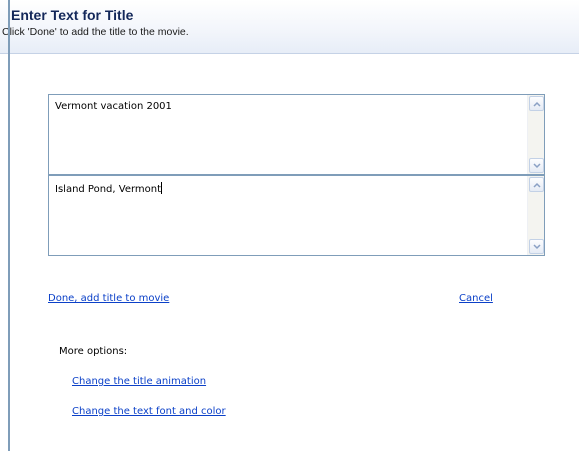 The image size is (579, 451). Describe the element at coordinates (108, 298) in the screenshot. I see `done-add-title-link: Done, add title to movie` at that location.